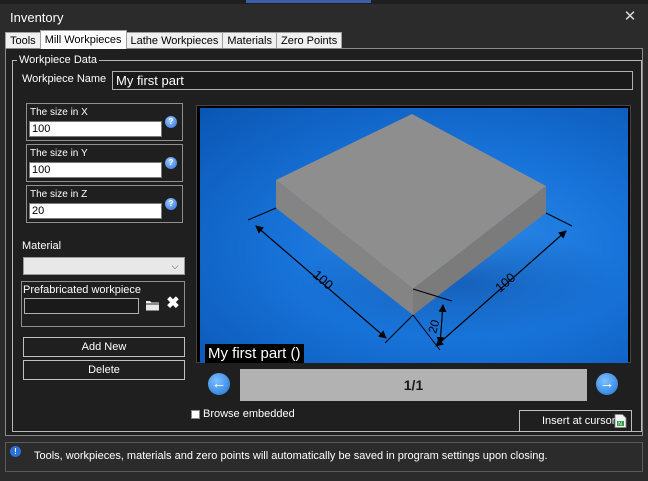 The height and width of the screenshot is (481, 648). Describe the element at coordinates (249, 414) in the screenshot. I see `browse-embedded-label: Browse embedded` at that location.